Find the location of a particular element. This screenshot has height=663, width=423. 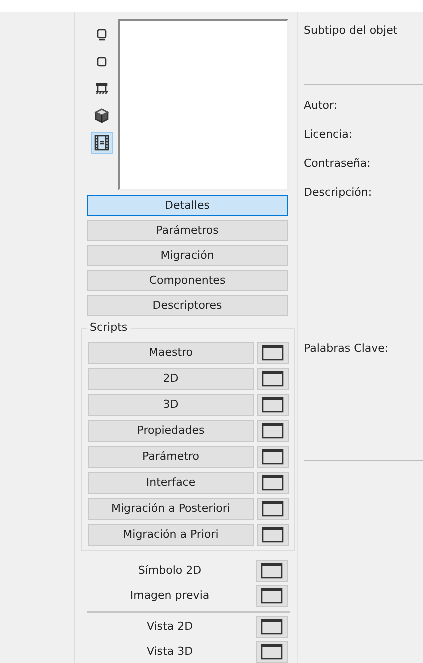

cube-icon is located at coordinates (102, 116).